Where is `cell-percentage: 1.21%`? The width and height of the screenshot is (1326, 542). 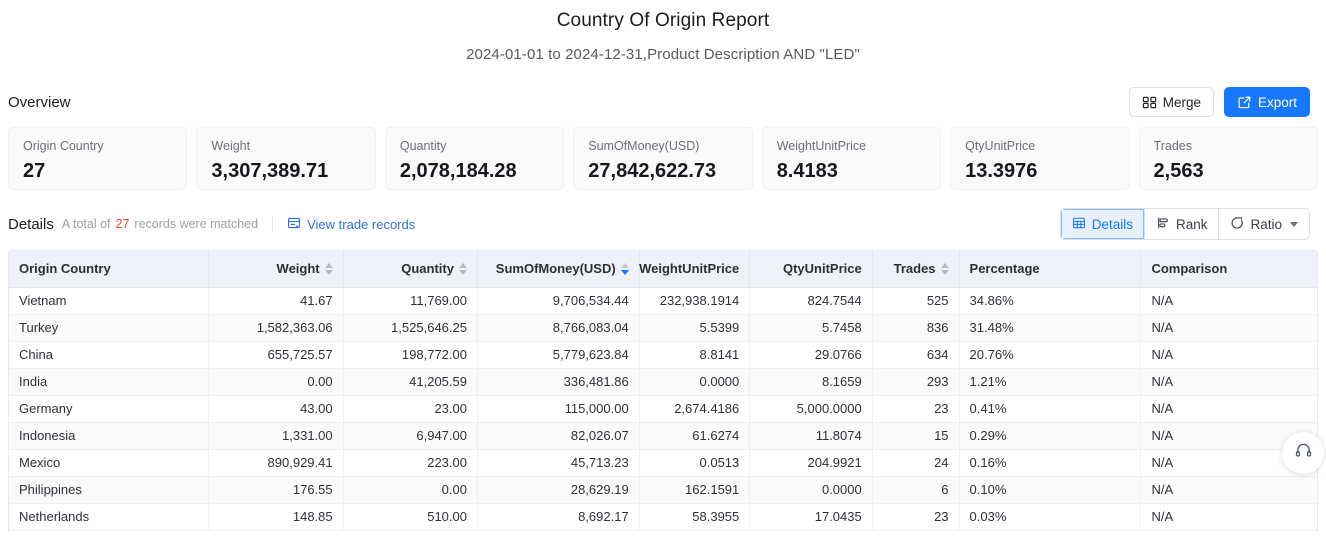
cell-percentage: 1.21% is located at coordinates (1050, 382).